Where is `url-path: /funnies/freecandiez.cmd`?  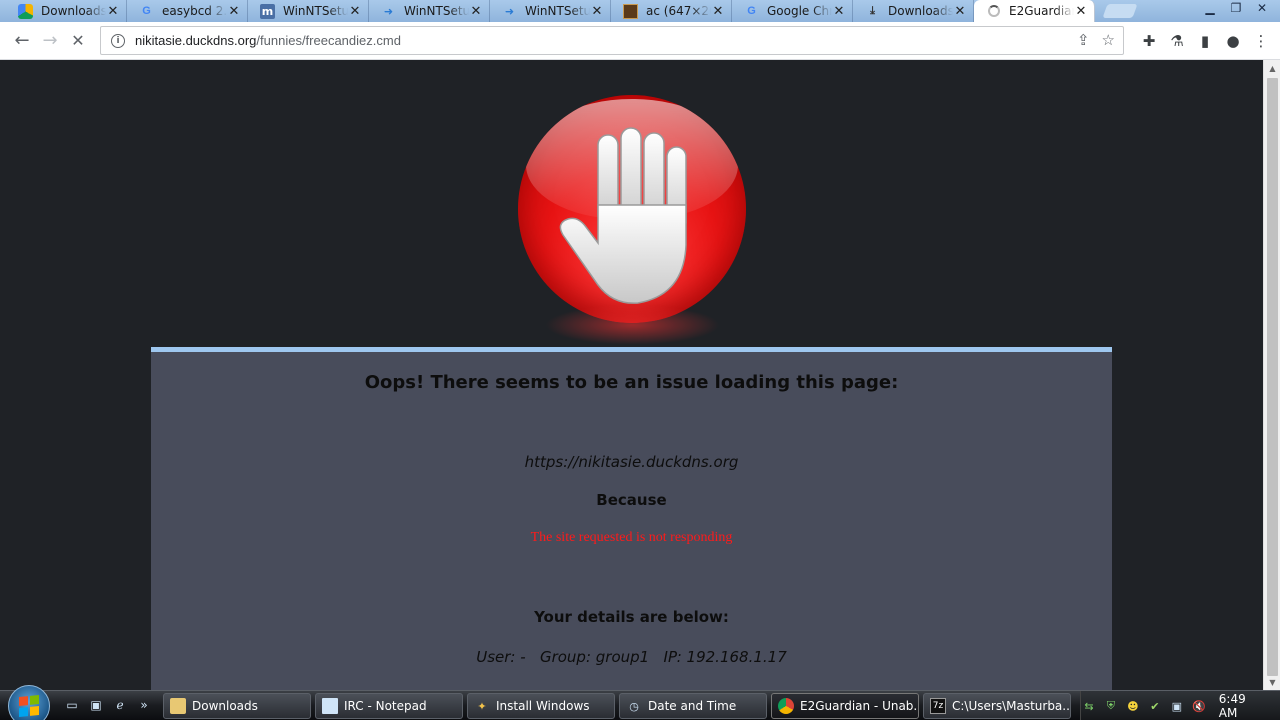
url-path: /funnies/freecandiez.cmd is located at coordinates (328, 40).